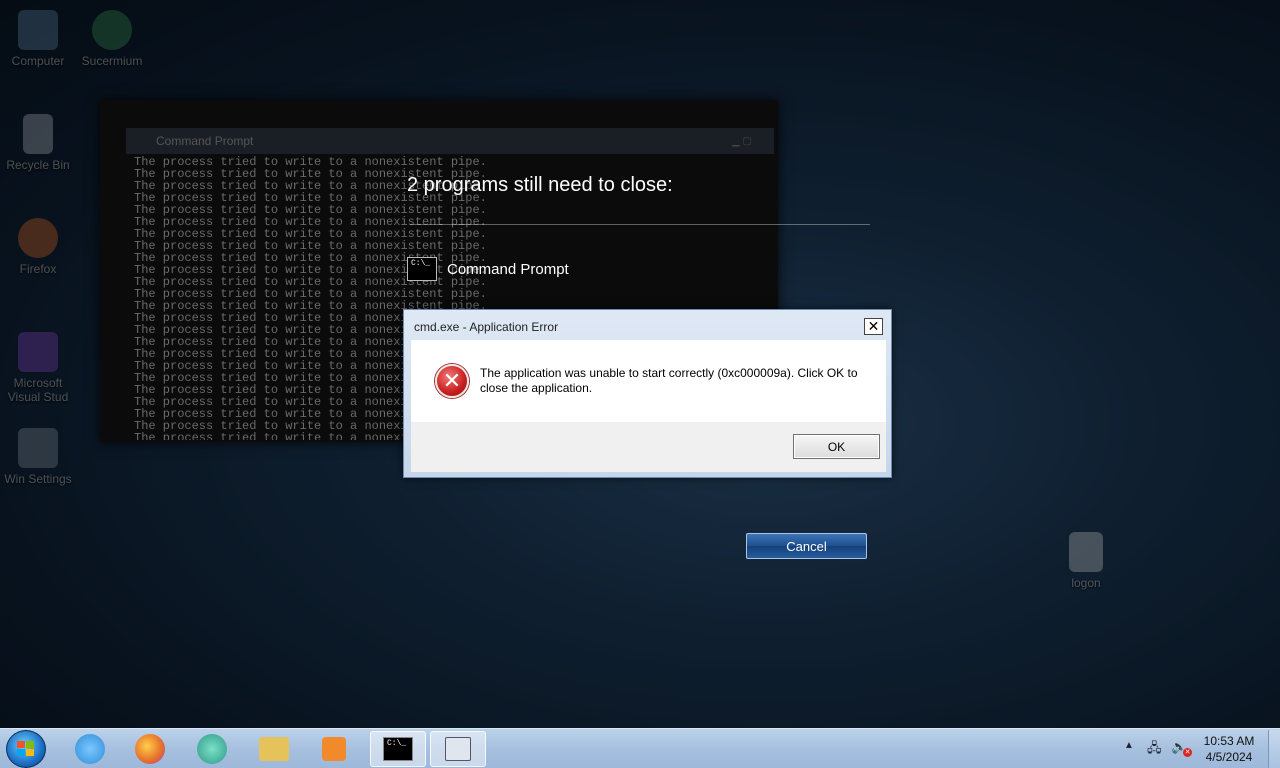 The height and width of the screenshot is (768, 1280). I want to click on windows-logo-icon, so click(26, 749).